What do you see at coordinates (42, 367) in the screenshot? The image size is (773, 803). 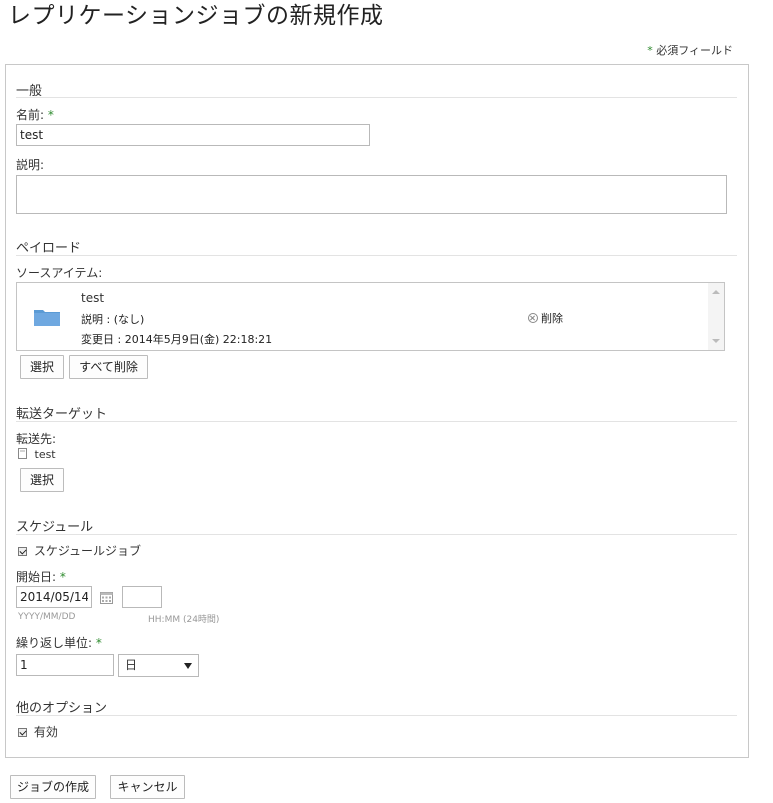 I see `select-source-button: 選択` at bounding box center [42, 367].